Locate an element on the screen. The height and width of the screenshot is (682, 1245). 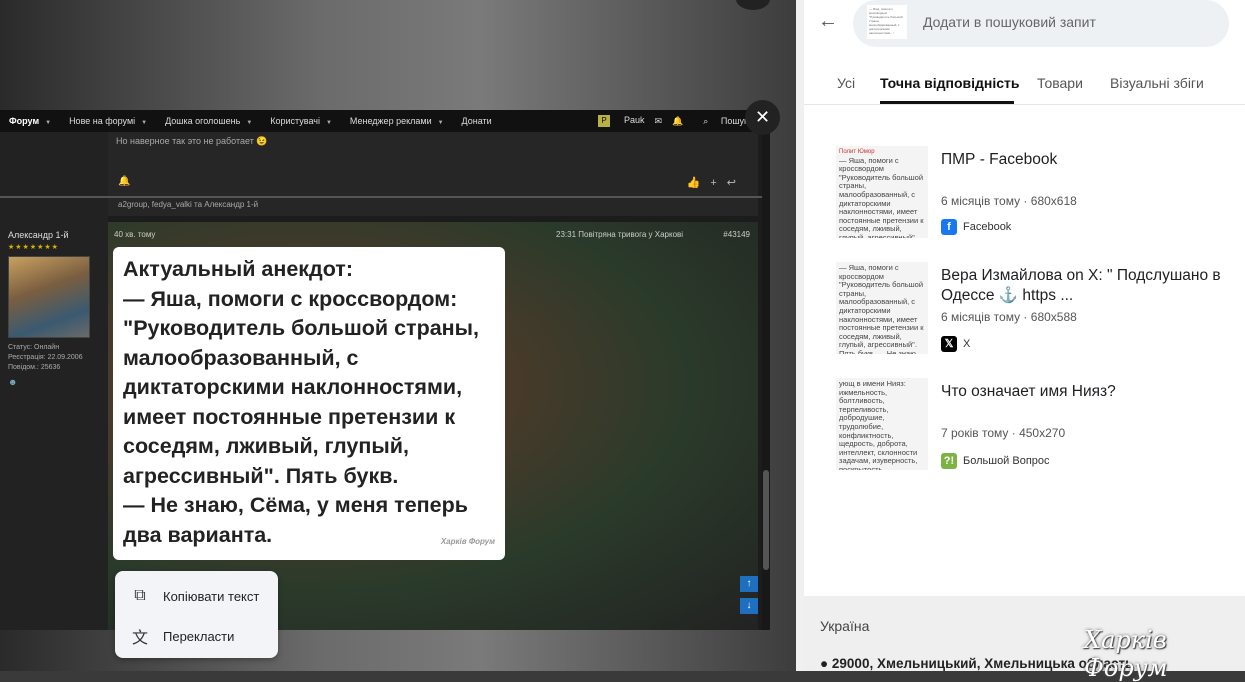
tabs-divider is located at coordinates (1024, 104).